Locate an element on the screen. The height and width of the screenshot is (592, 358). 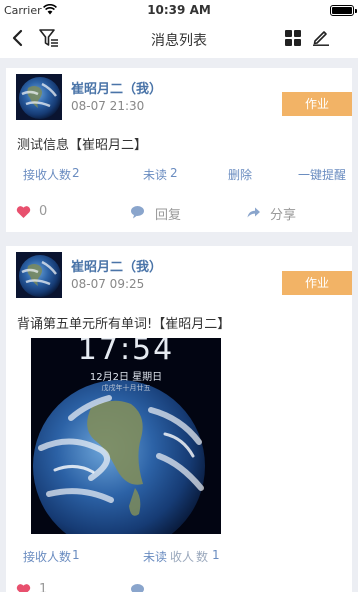
edit-icon is located at coordinates (321, 37).